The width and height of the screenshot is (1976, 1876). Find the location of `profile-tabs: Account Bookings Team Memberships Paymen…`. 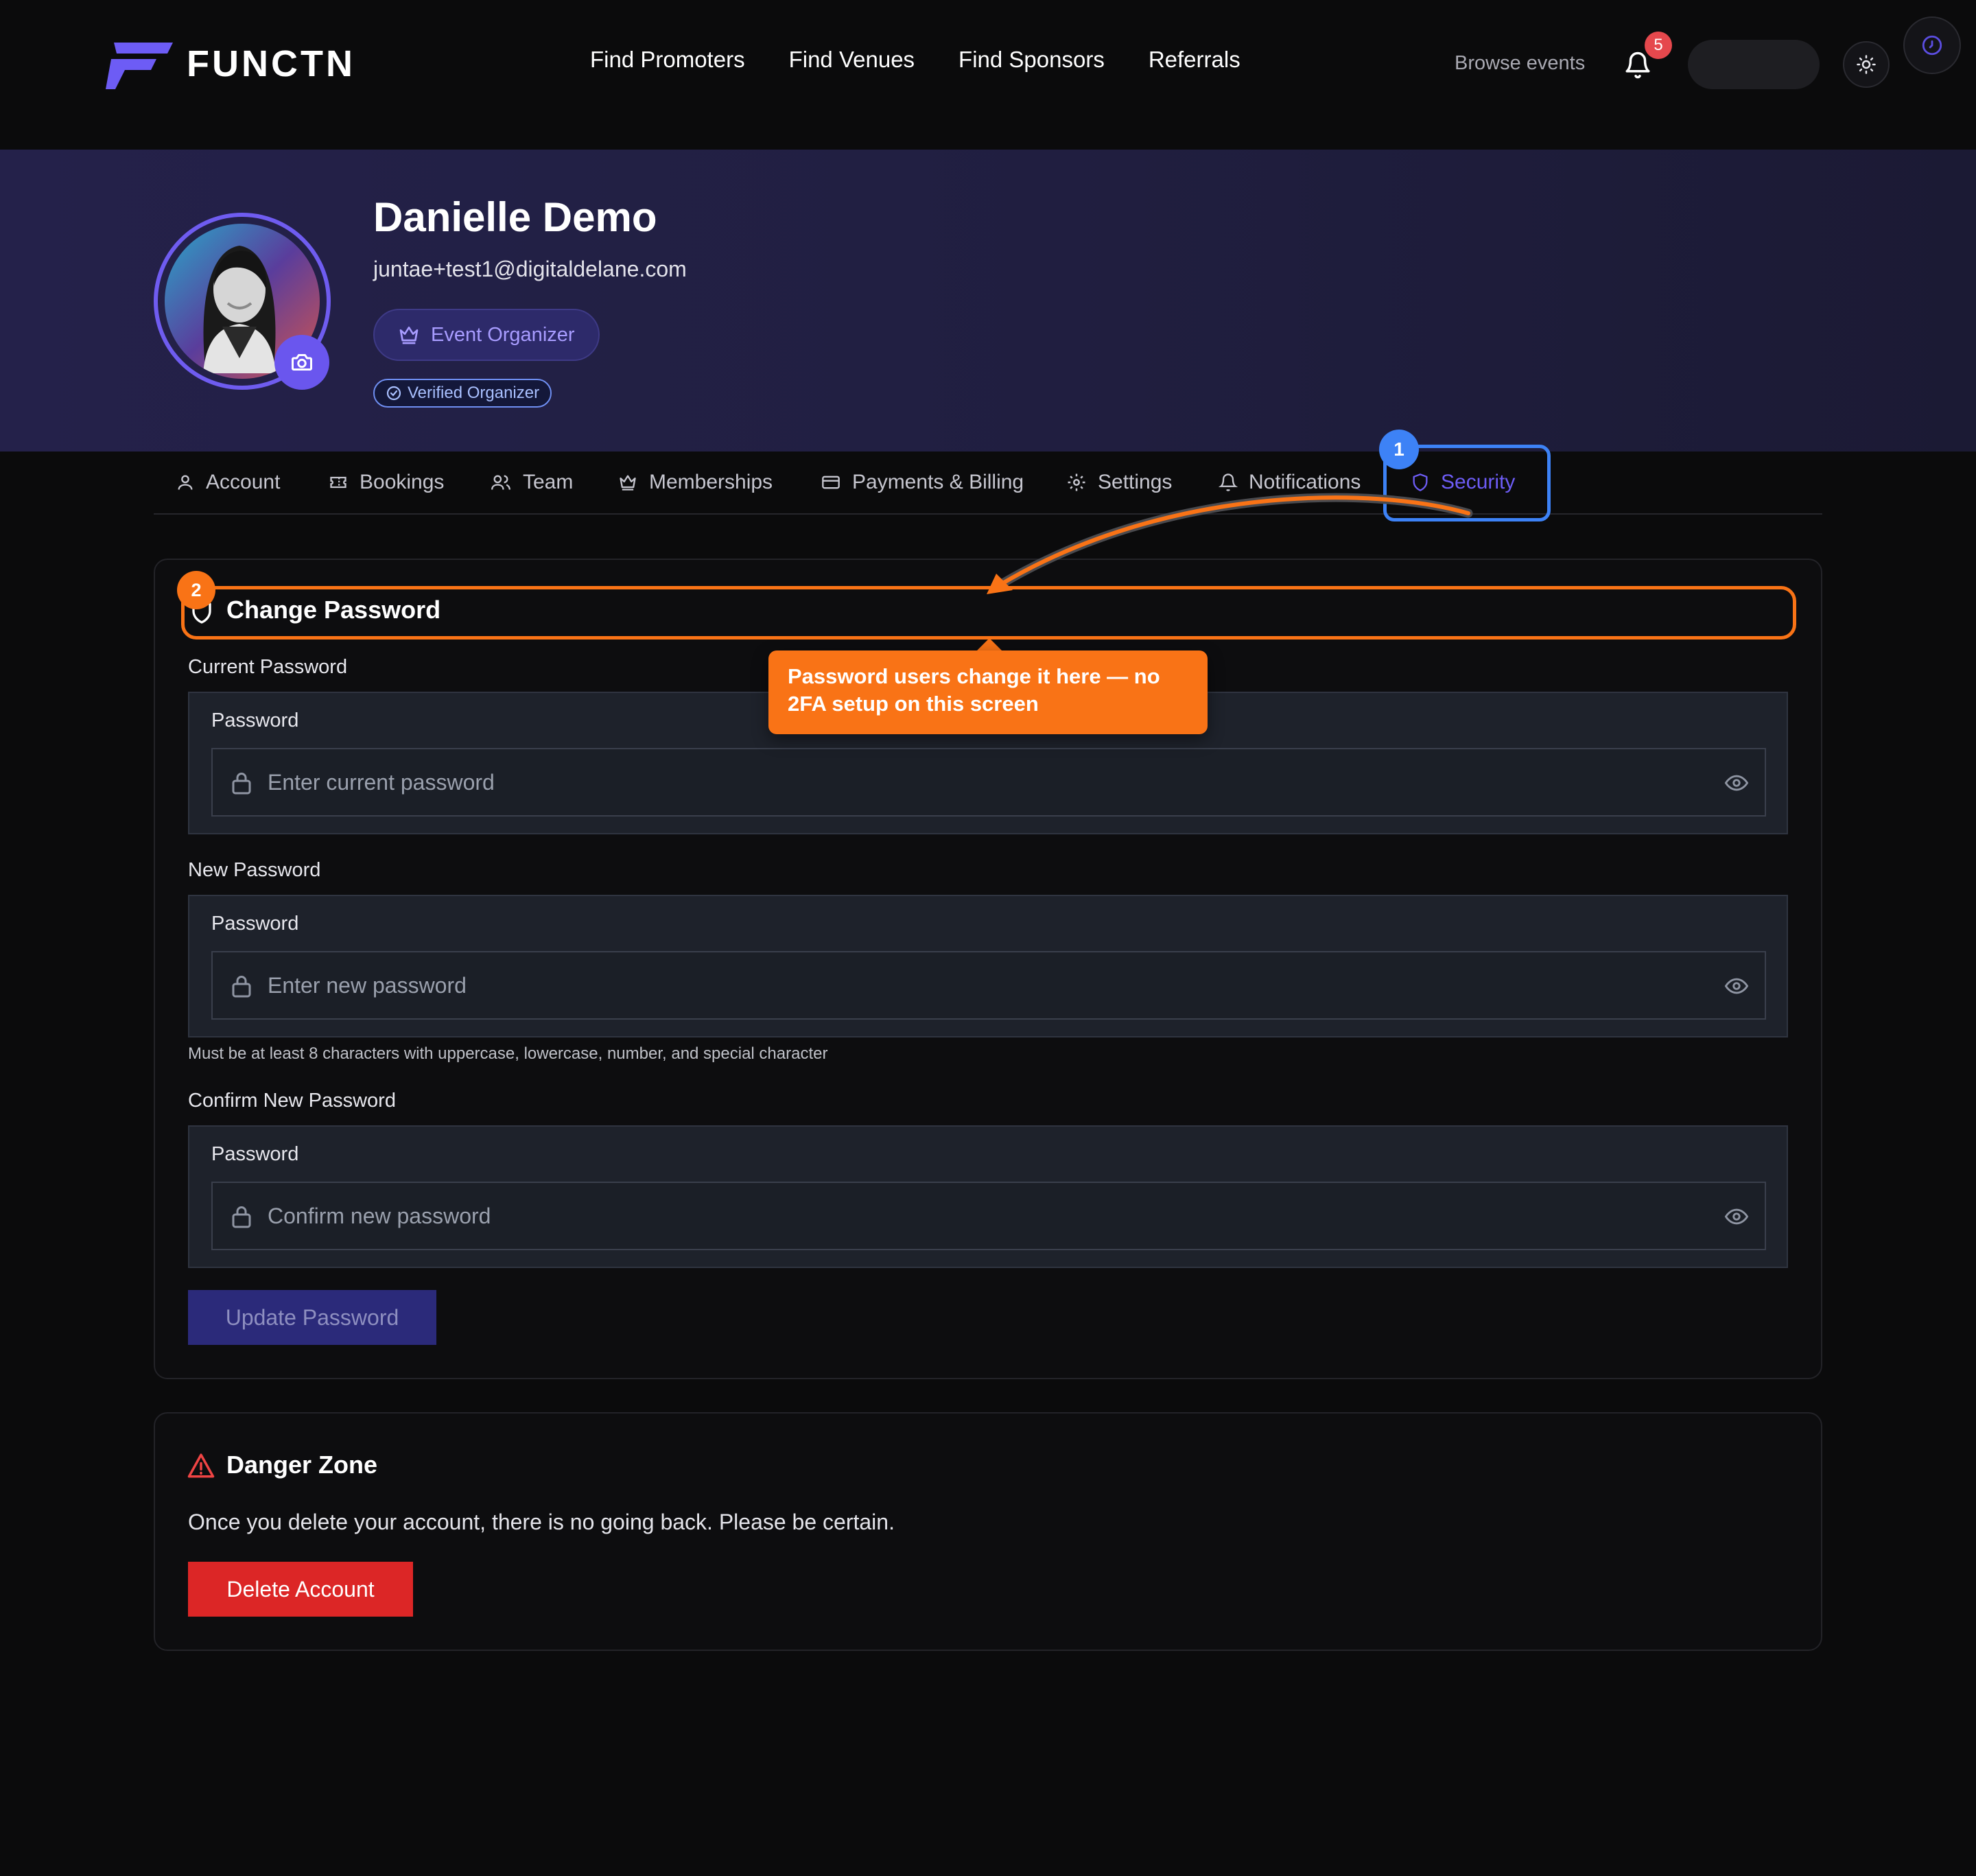

profile-tabs: Account Bookings Team Memberships Paymen… is located at coordinates (988, 483).